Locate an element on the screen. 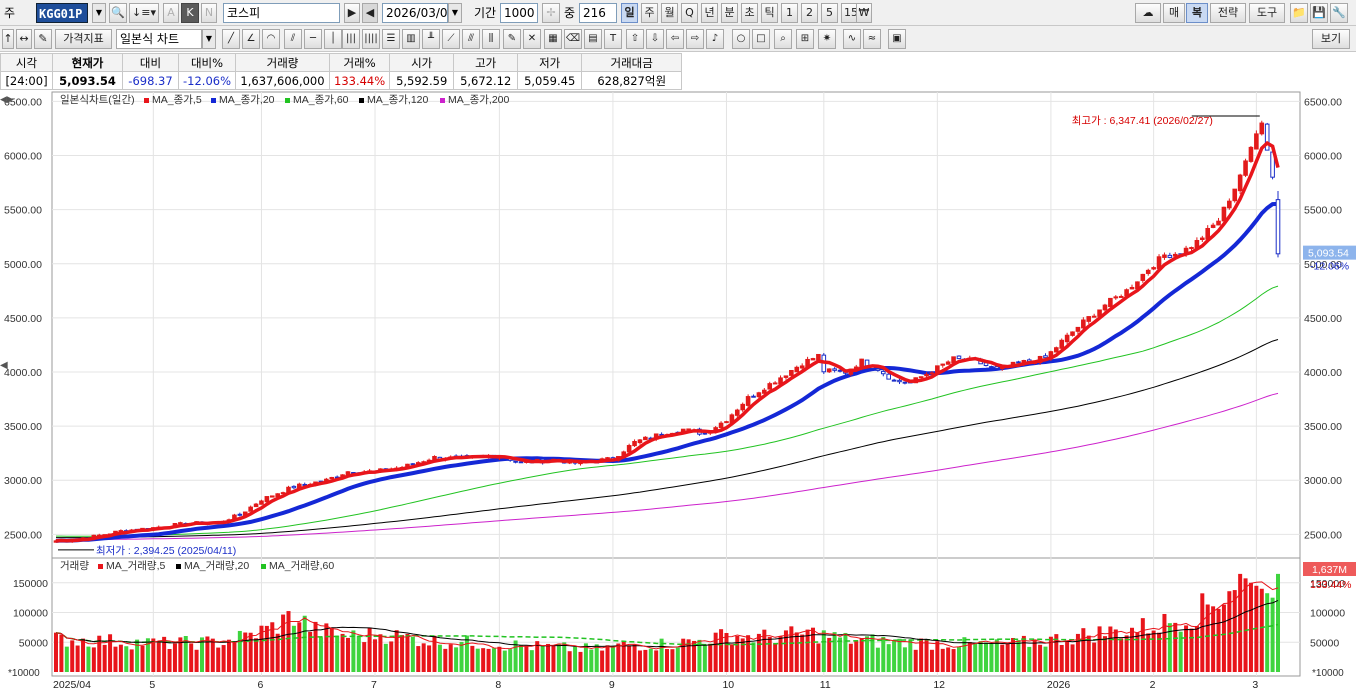 This screenshot has height=692, width=1356. next-arrow-icon: ▶ is located at coordinates (352, 13).